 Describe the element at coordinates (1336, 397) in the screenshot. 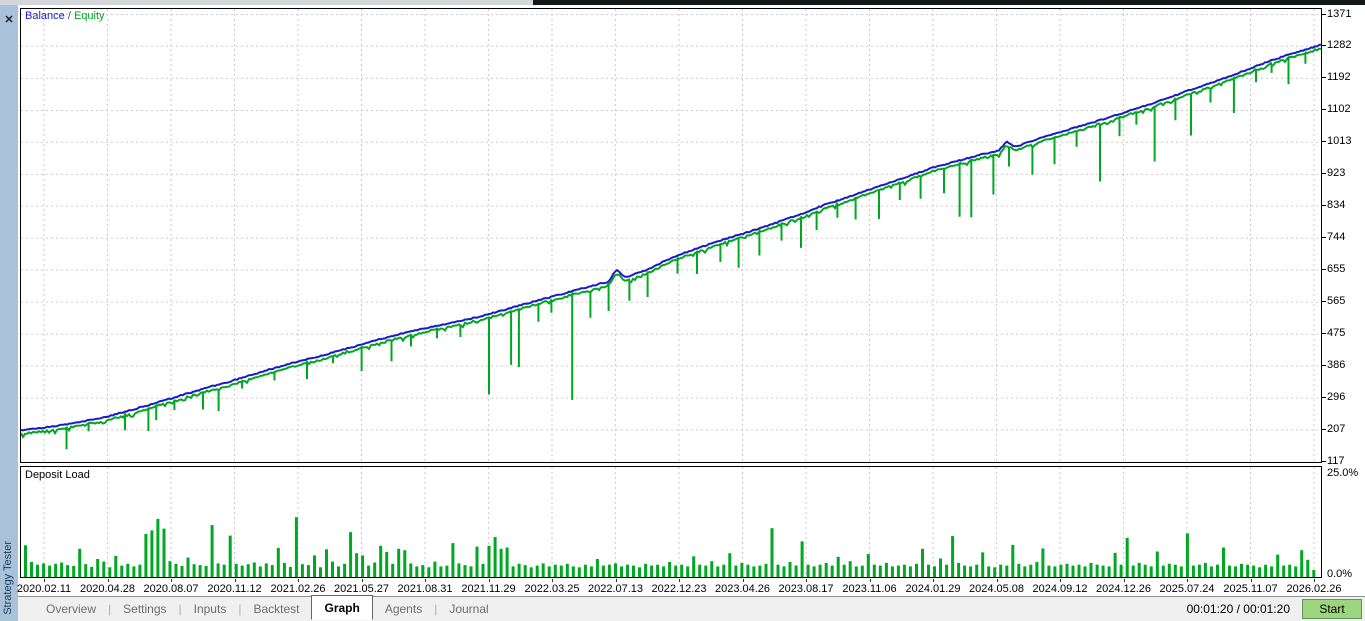

I see `y-tick-label: 296` at that location.